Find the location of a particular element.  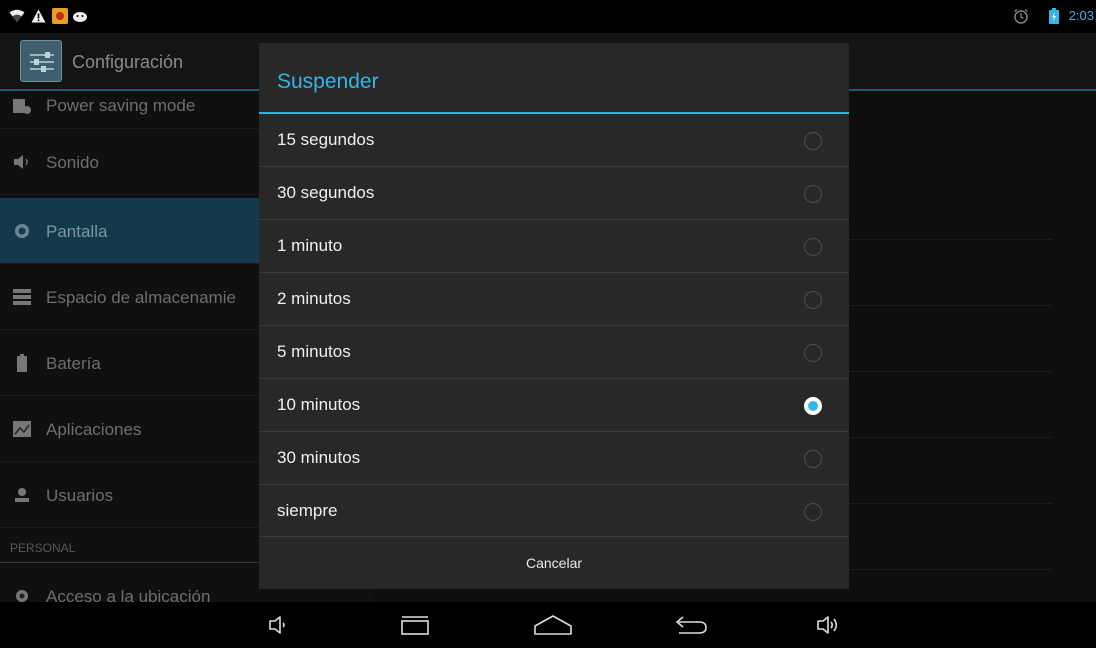

status-bar: 2:03 is located at coordinates (548, 16).